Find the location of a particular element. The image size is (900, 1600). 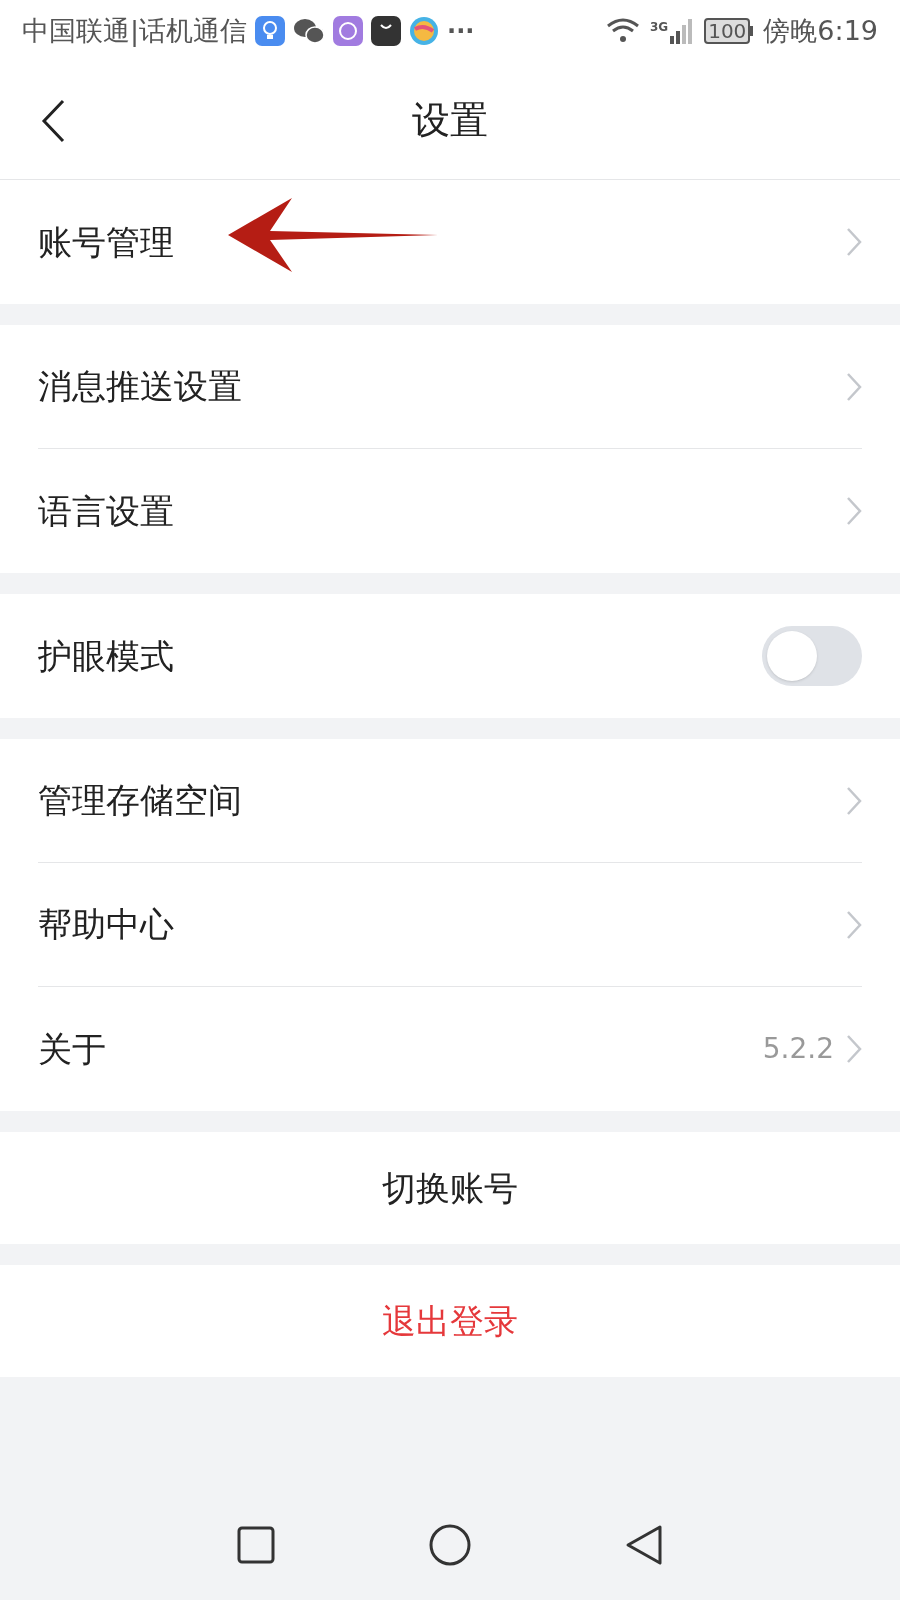

carrier-text: 中国联通|话机通信 is located at coordinates (135, 31).